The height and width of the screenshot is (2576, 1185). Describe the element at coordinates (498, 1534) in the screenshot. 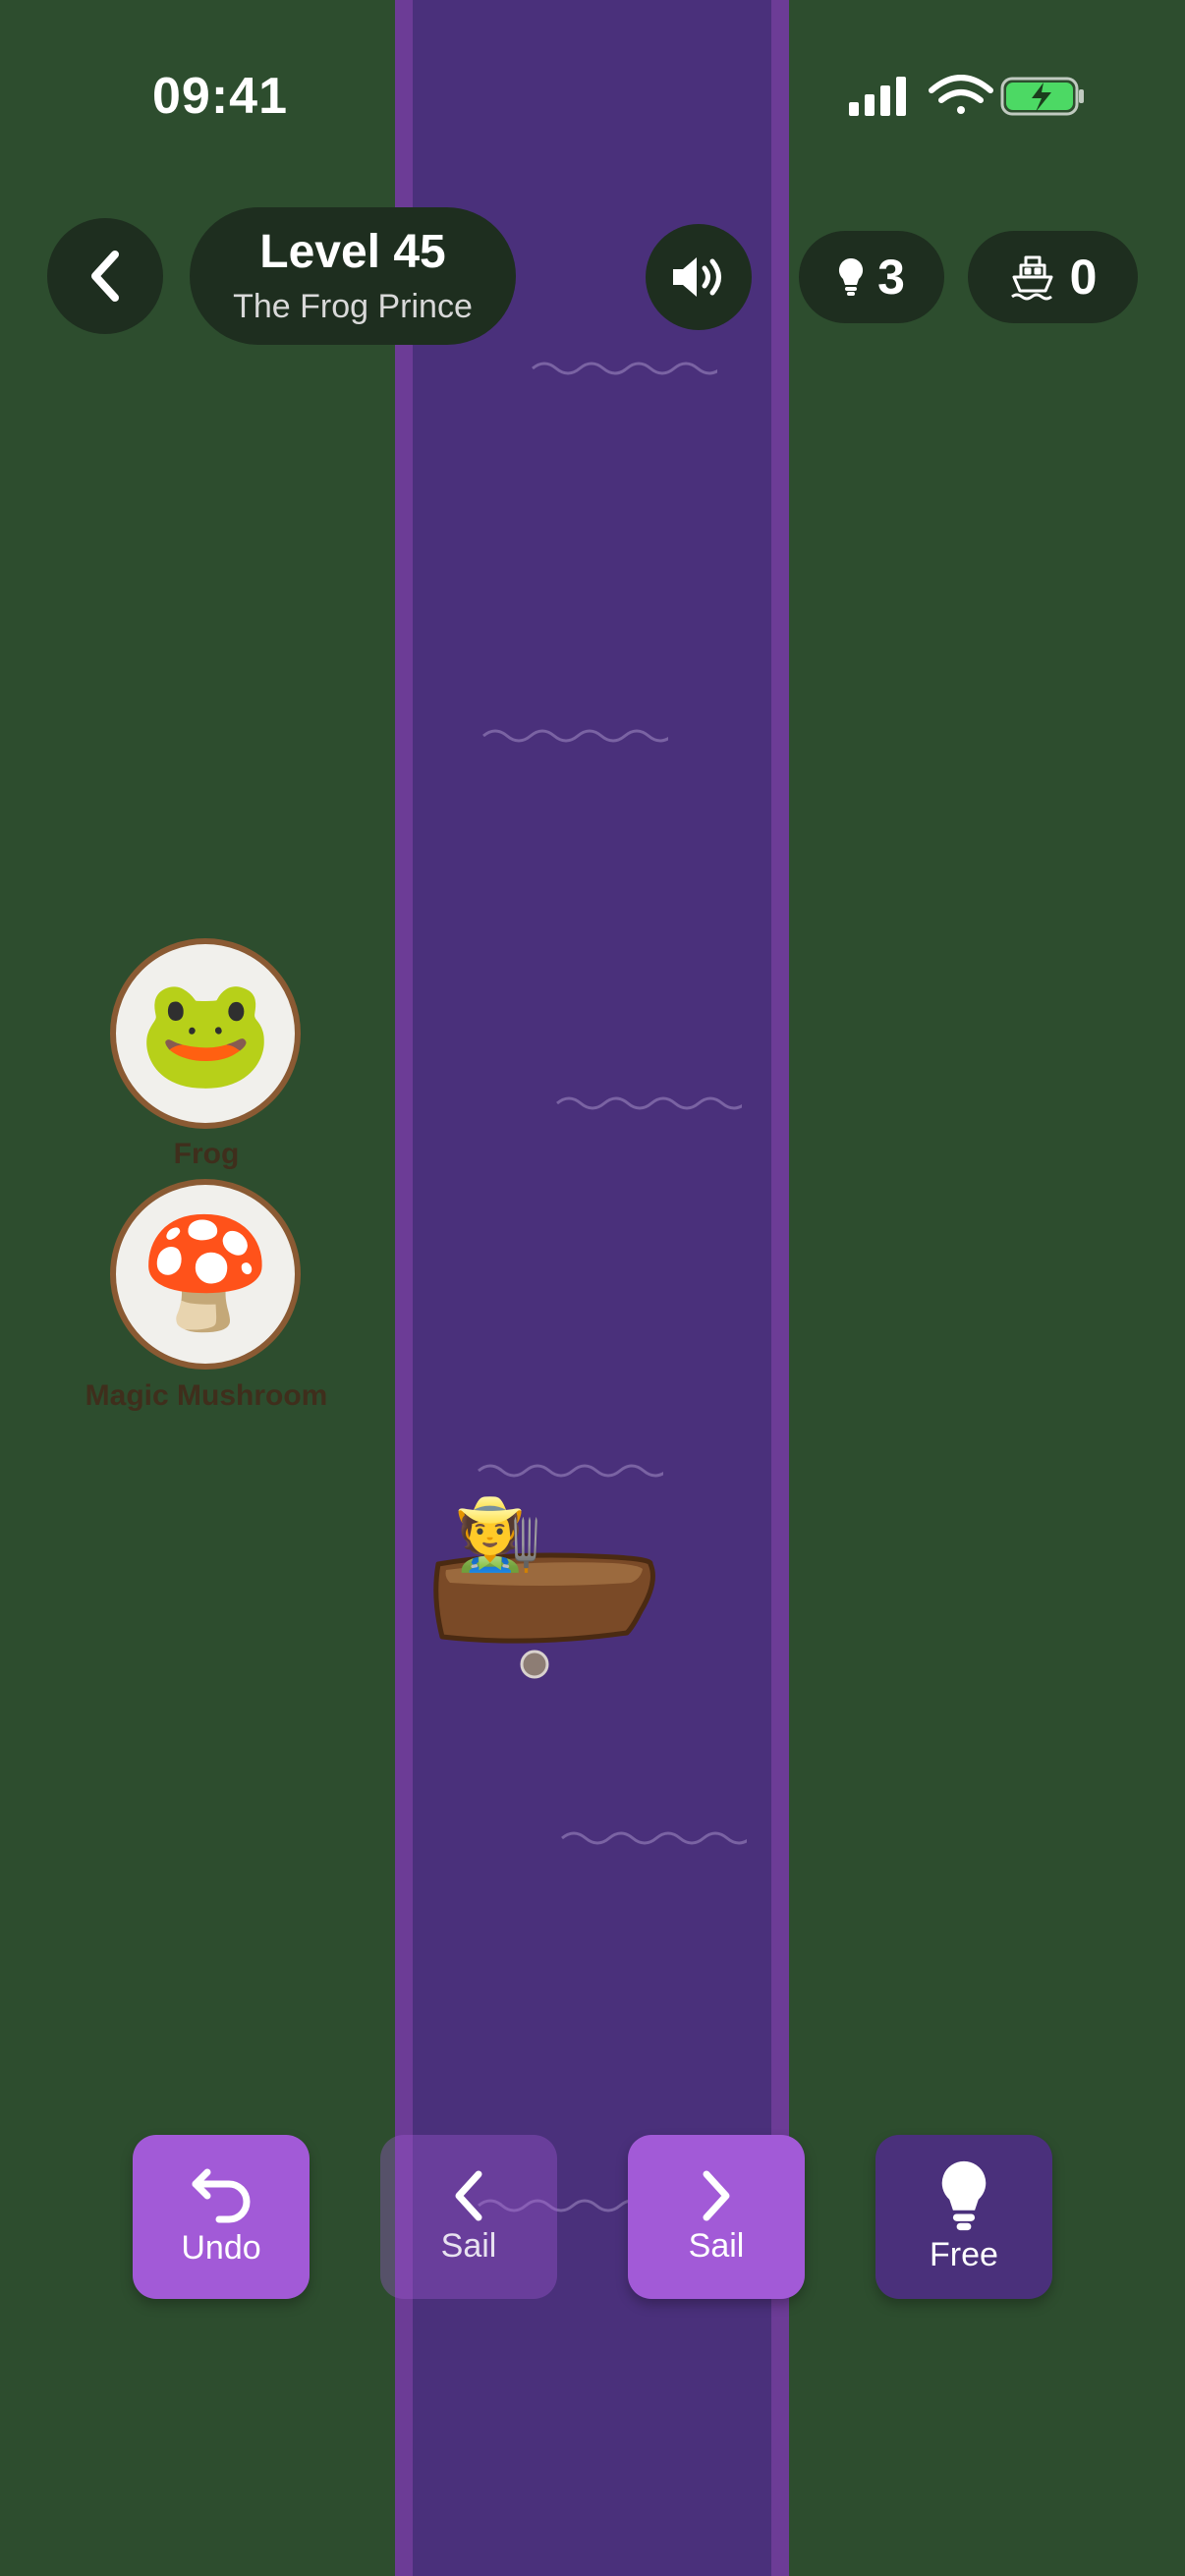

I see `farmer-icon: 🧑‍🌾` at that location.